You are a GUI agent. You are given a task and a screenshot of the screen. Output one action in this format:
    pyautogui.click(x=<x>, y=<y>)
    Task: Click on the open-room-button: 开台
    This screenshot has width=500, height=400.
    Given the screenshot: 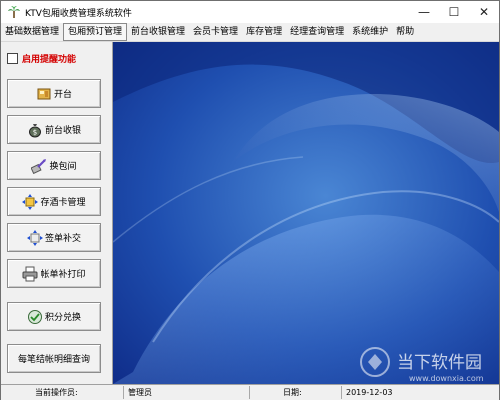 What is the action you would take?
    pyautogui.click(x=54, y=93)
    